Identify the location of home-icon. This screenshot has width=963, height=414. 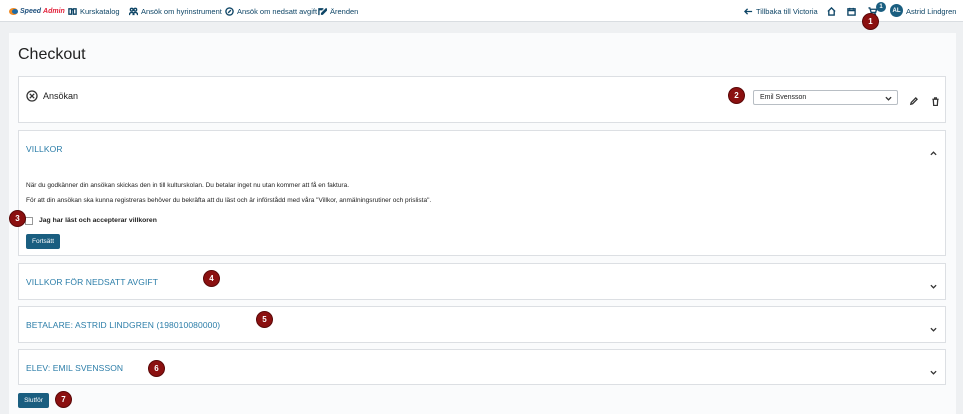
(831, 11).